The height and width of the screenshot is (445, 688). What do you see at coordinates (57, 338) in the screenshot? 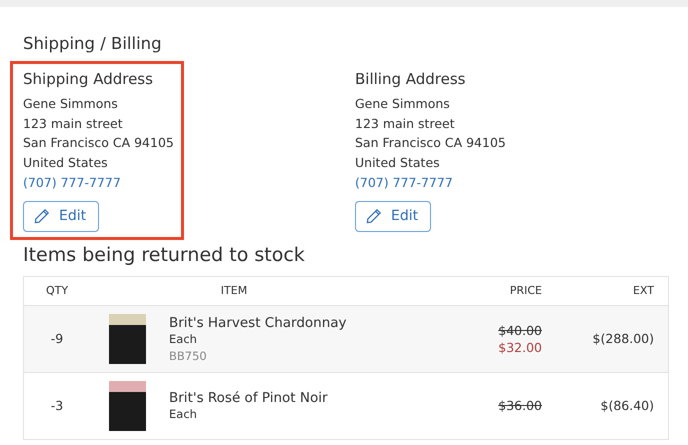
I see `qty-cell-text: -9` at bounding box center [57, 338].